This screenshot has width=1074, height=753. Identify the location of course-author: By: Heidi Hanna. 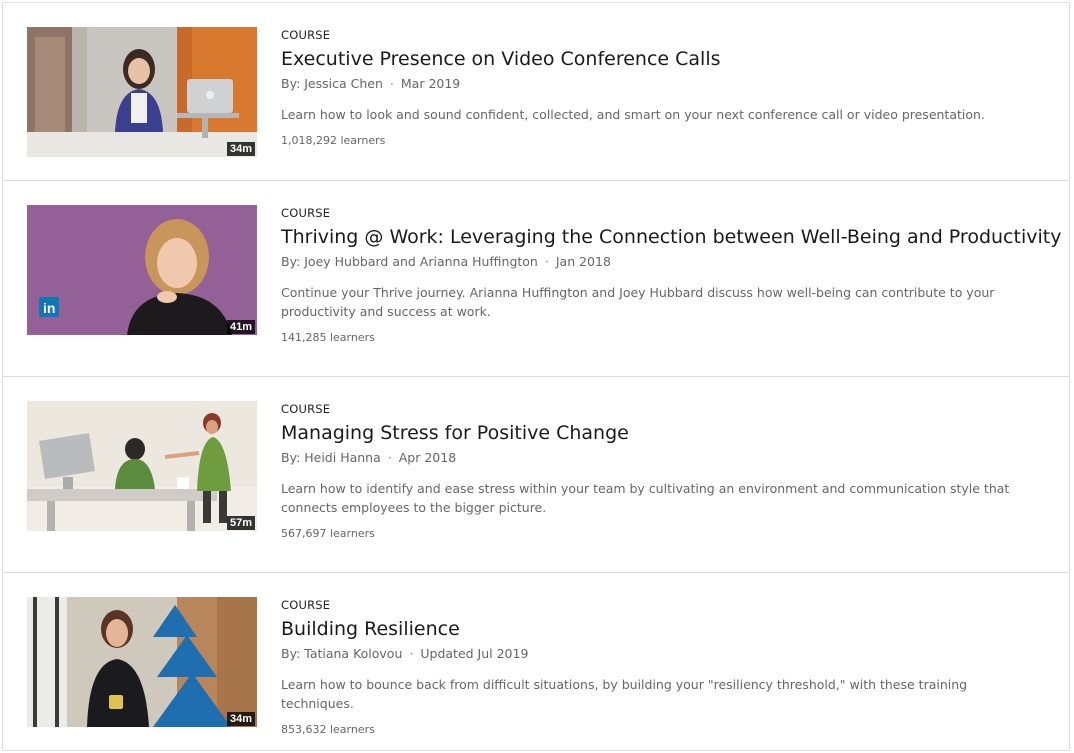
(331, 457).